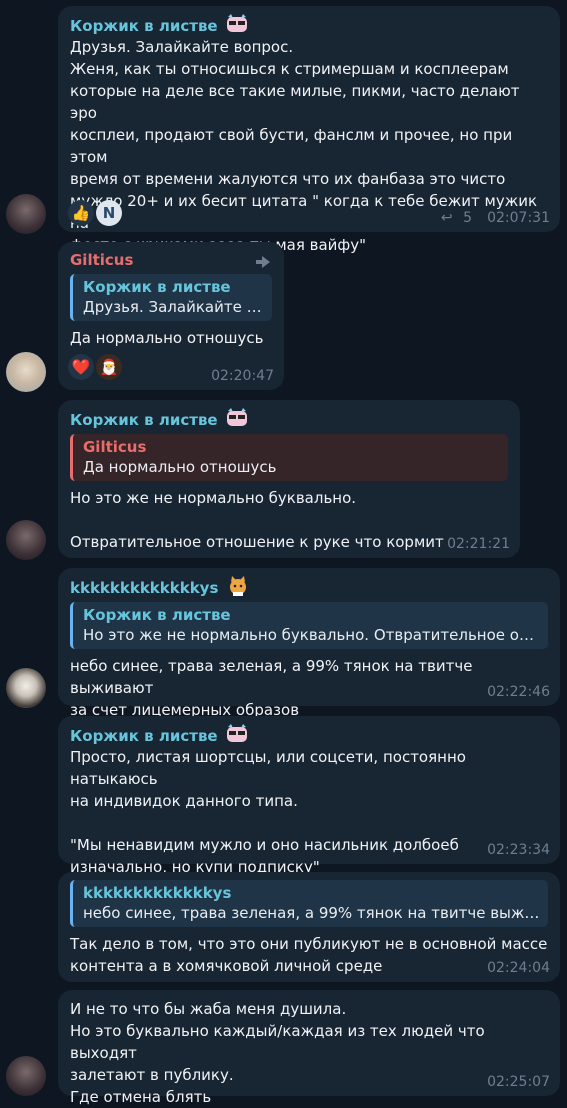 The width and height of the screenshot is (567, 1108). Describe the element at coordinates (81, 367) in the screenshot. I see `reaction-heart: ❤️` at that location.